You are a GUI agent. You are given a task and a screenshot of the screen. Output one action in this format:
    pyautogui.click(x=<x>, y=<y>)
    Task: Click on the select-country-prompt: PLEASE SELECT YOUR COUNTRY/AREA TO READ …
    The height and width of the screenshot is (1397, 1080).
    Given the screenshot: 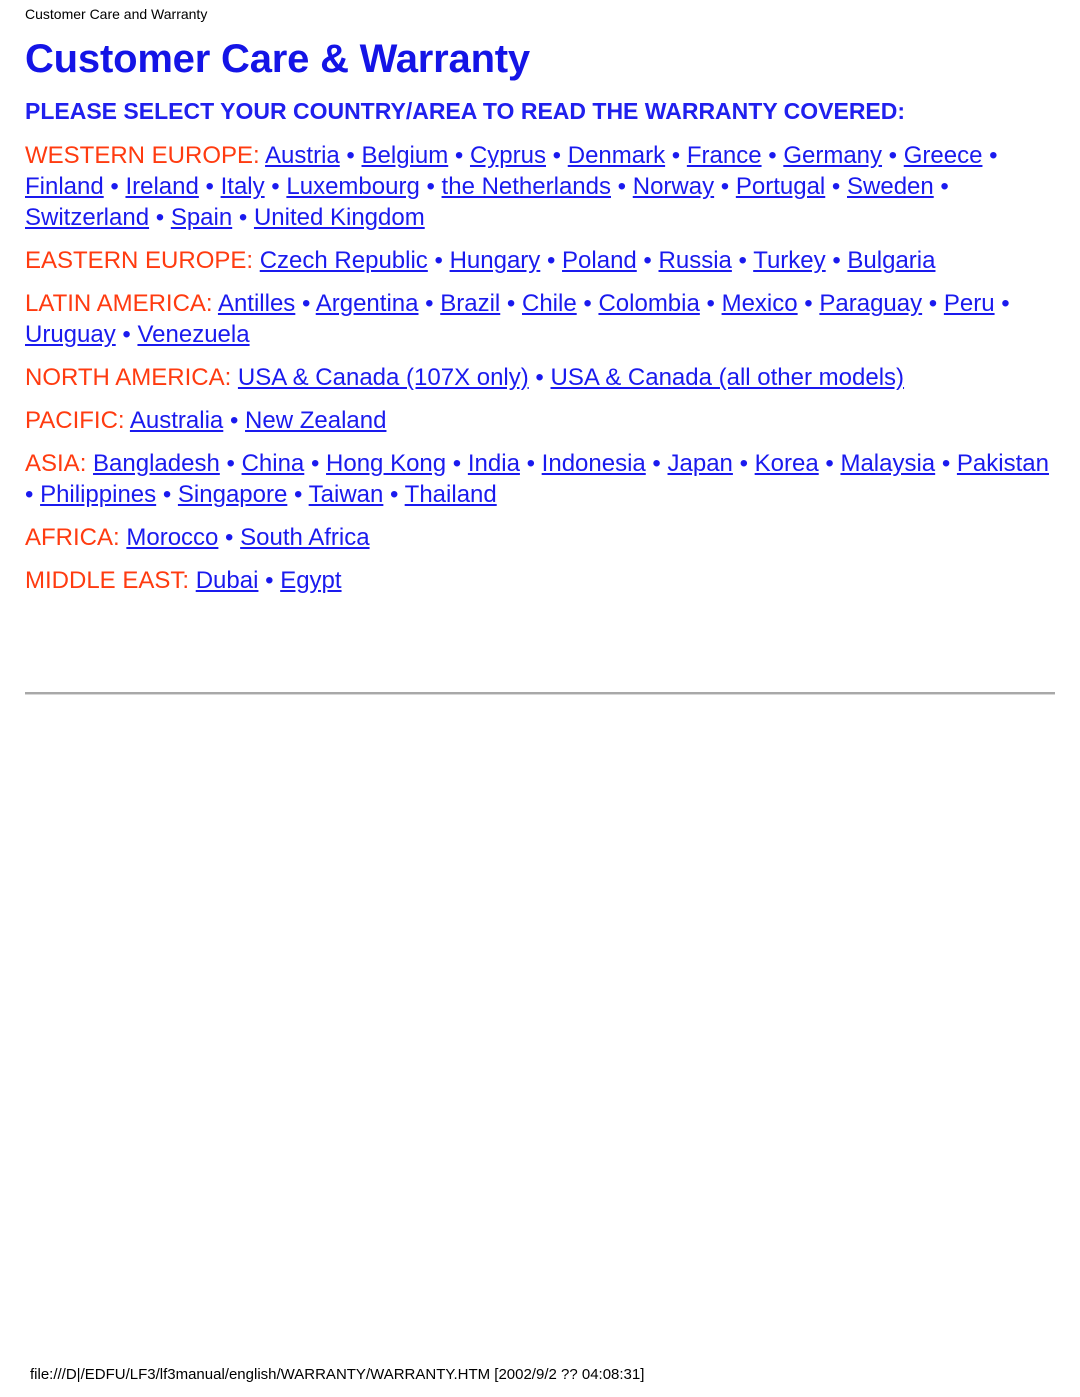 What is the action you would take?
    pyautogui.click(x=465, y=111)
    